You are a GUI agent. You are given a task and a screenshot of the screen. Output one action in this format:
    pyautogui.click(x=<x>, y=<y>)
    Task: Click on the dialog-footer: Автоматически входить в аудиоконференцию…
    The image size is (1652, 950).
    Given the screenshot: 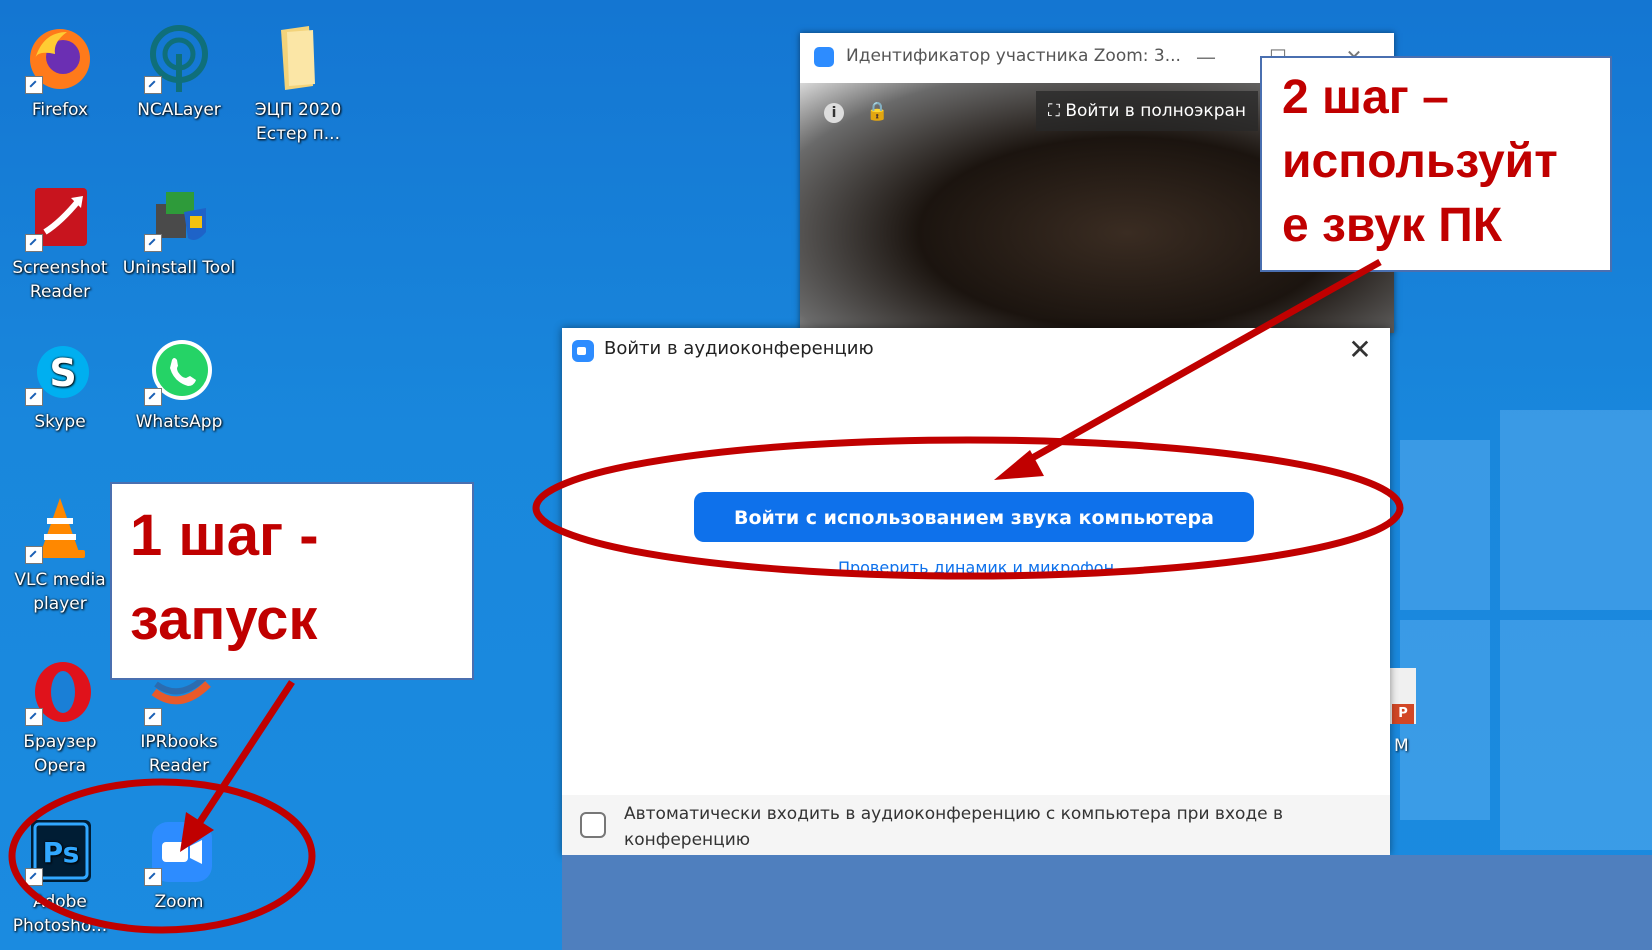 What is the action you would take?
    pyautogui.click(x=976, y=825)
    